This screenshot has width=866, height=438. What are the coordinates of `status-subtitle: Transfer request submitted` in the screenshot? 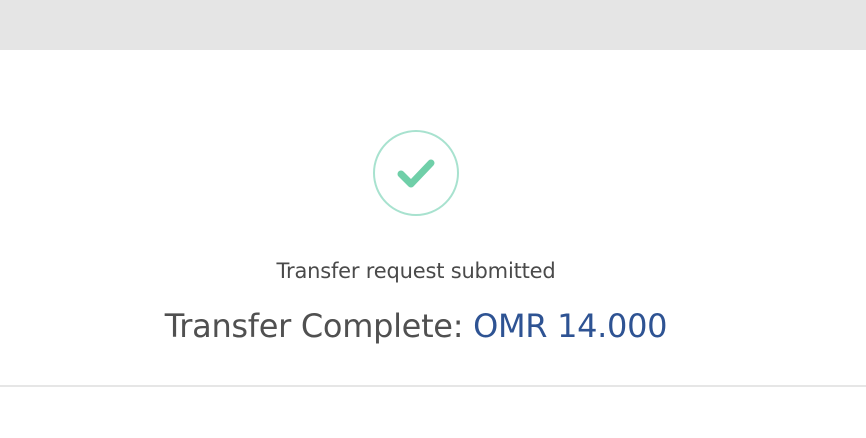 It's located at (416, 271).